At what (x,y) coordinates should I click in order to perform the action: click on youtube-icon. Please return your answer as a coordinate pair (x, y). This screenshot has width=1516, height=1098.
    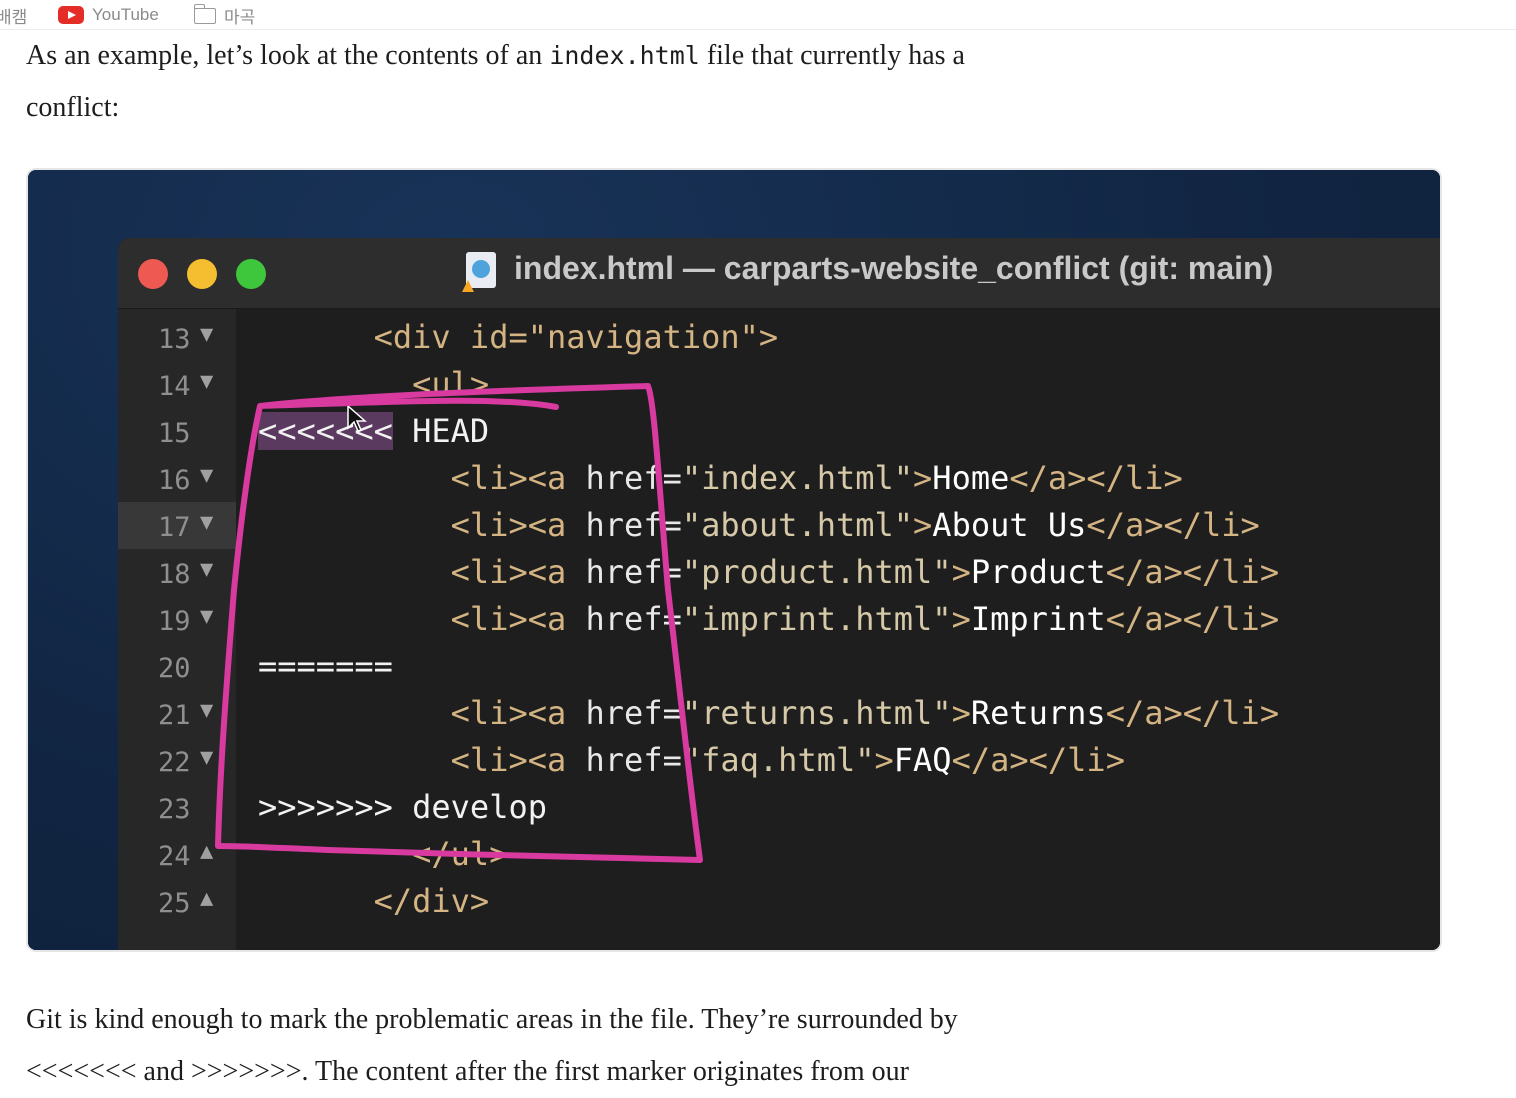
    Looking at the image, I should click on (71, 15).